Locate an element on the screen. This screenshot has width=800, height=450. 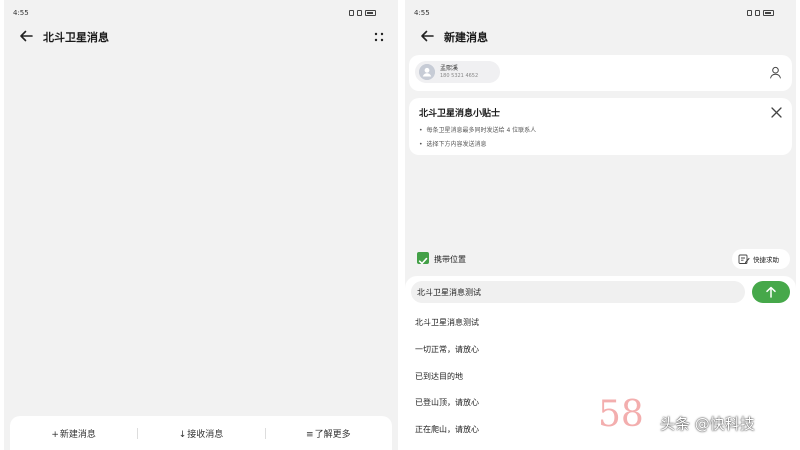
quick-help-label: 快捷求助 is located at coordinates (766, 260).